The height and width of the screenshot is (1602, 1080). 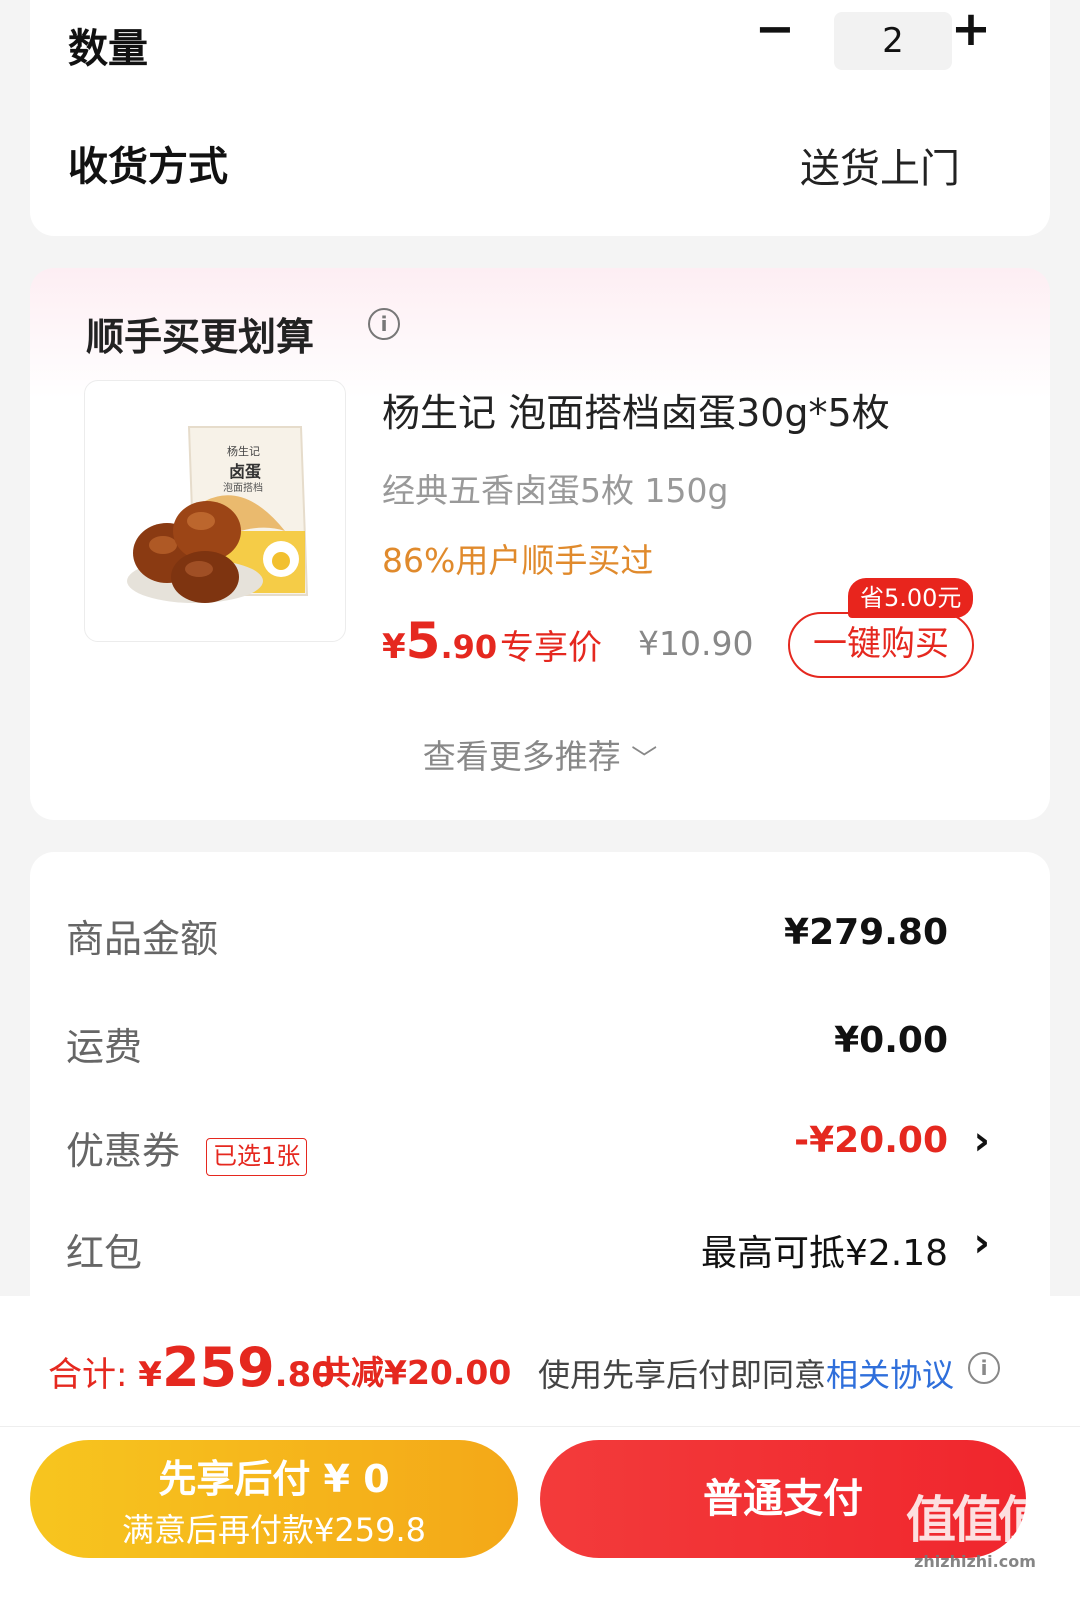 What do you see at coordinates (148, 167) in the screenshot?
I see `shipping-method-label: 收货方式` at bounding box center [148, 167].